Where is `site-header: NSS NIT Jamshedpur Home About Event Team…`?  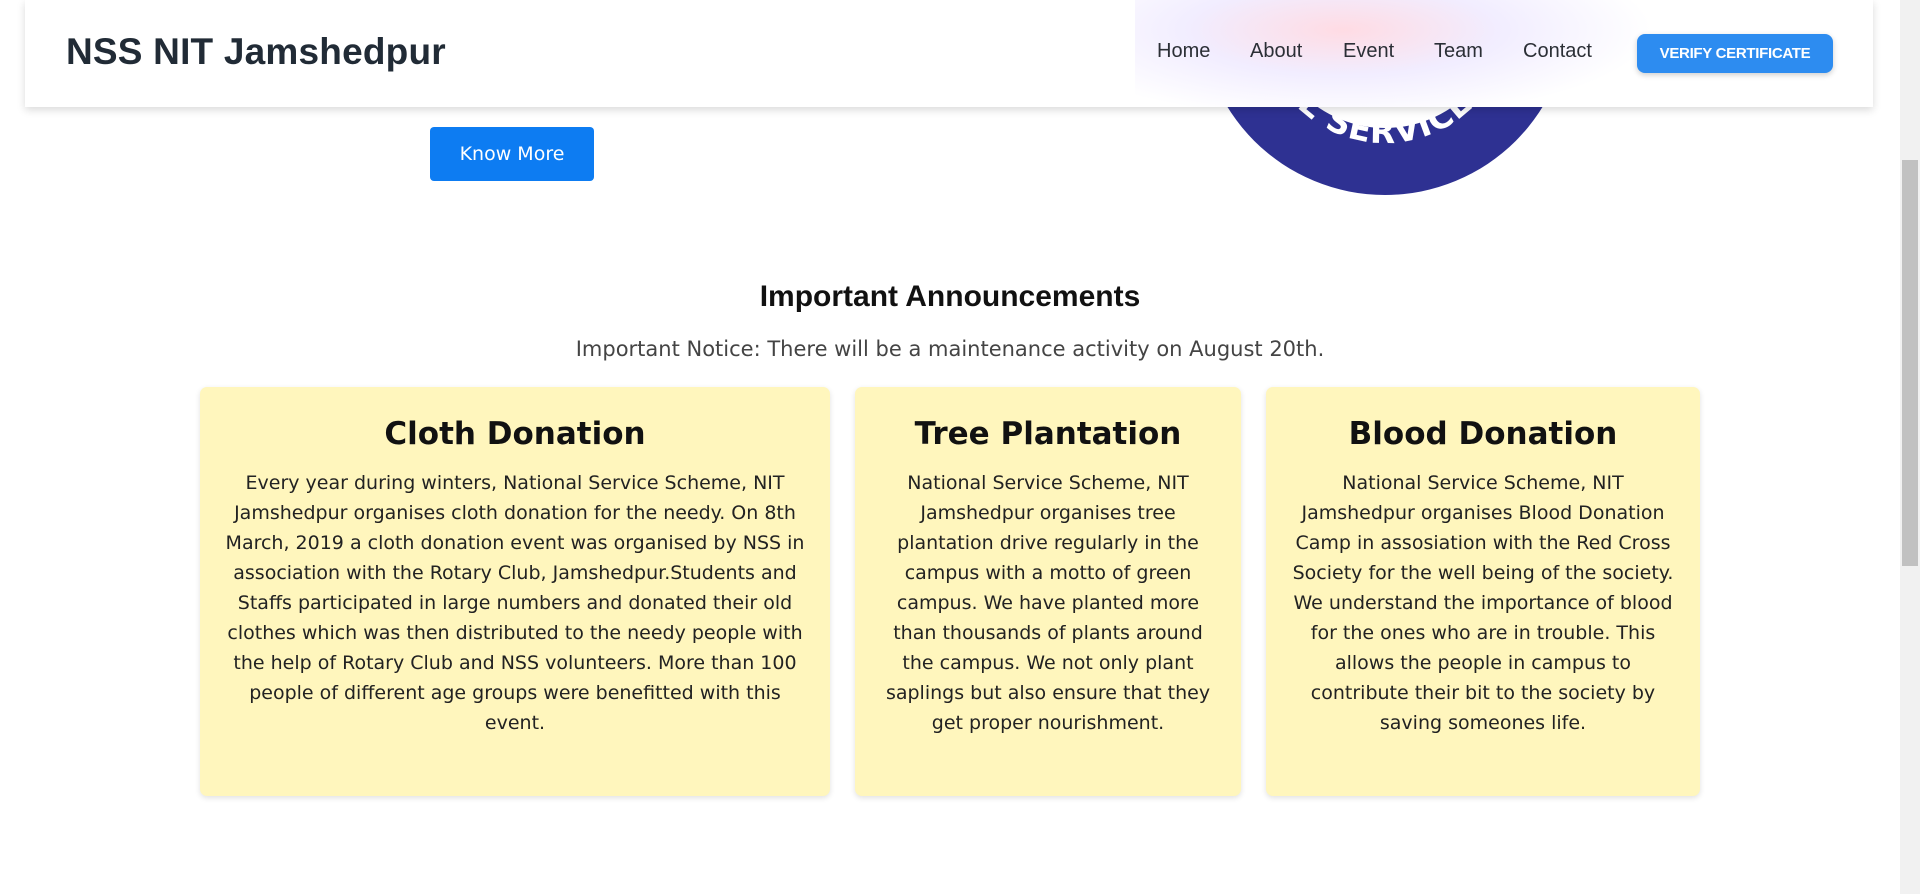
site-header: NSS NIT Jamshedpur Home About Event Team… is located at coordinates (949, 53).